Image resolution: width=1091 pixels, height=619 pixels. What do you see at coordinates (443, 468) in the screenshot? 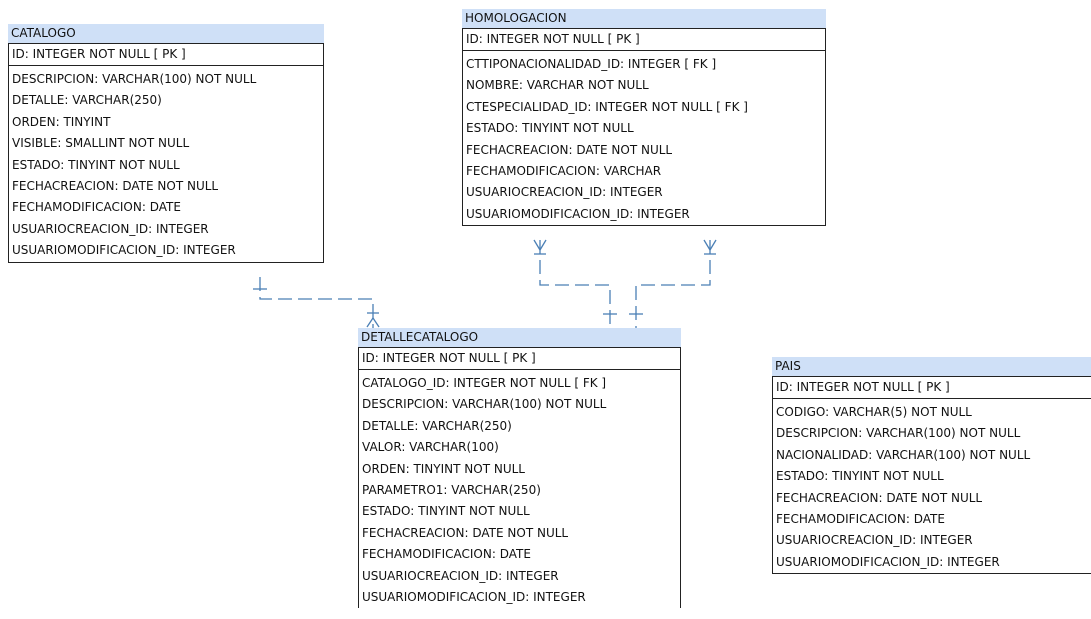
I see `column-row: ORDEN: TINYINT NOT NULL` at bounding box center [443, 468].